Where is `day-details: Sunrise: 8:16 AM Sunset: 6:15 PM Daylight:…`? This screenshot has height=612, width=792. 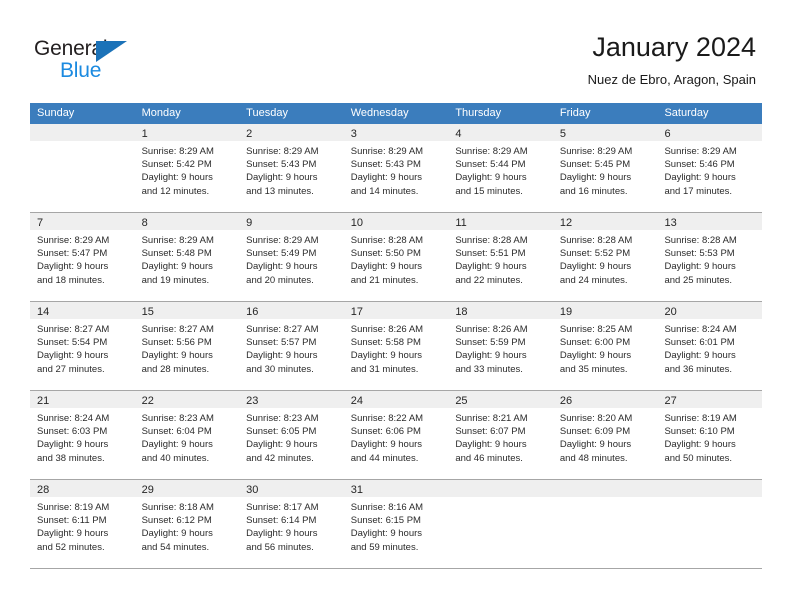
day-details: Sunrise: 8:16 AM Sunset: 6:15 PM Daylight:… is located at coordinates (396, 525).